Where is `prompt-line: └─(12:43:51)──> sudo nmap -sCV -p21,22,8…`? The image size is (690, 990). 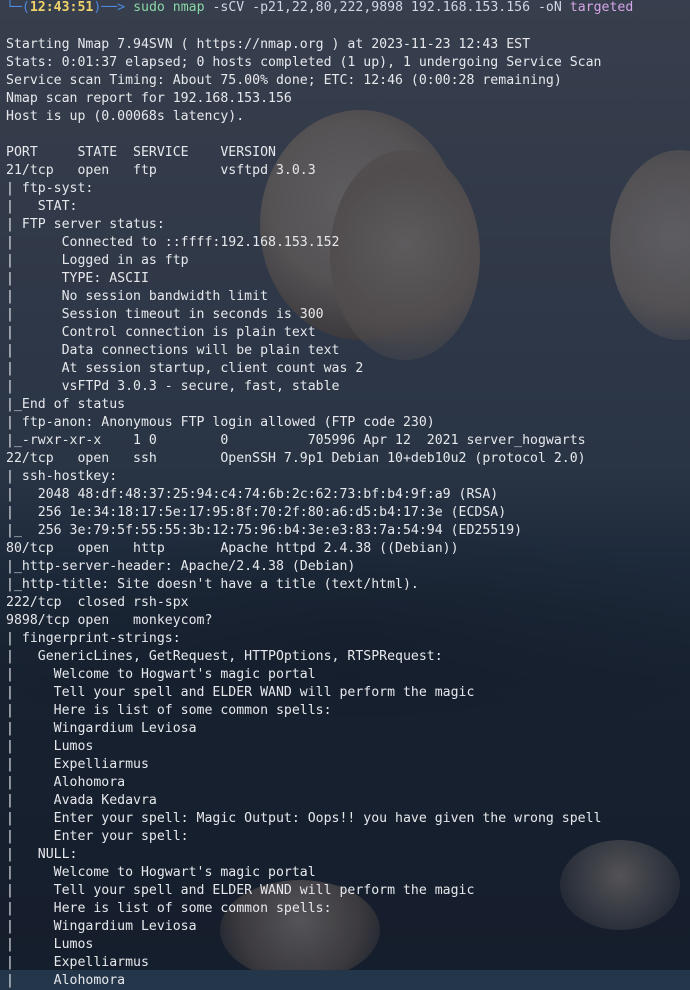 prompt-line: └─(12:43:51)──> sudo nmap -sCV -p21,22,8… is located at coordinates (319, 8).